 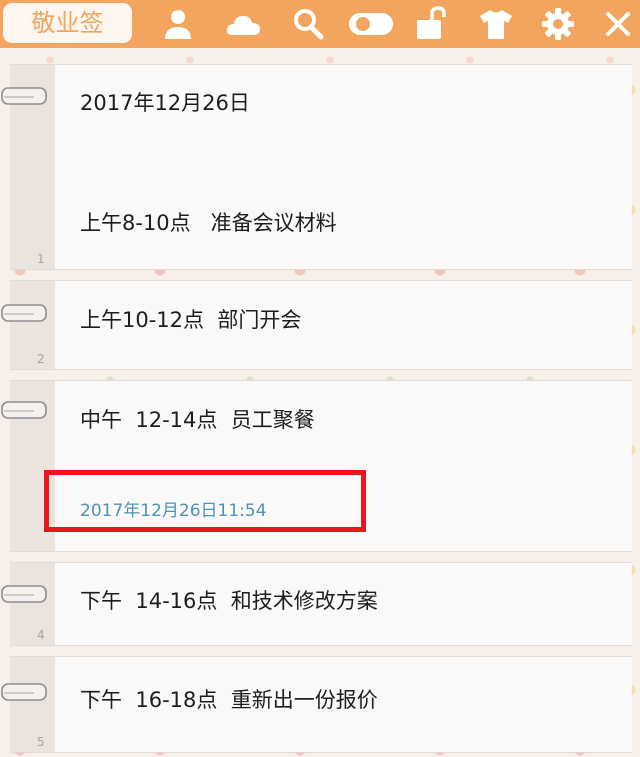 I want to click on app-logo: 敬业签, so click(x=67, y=23).